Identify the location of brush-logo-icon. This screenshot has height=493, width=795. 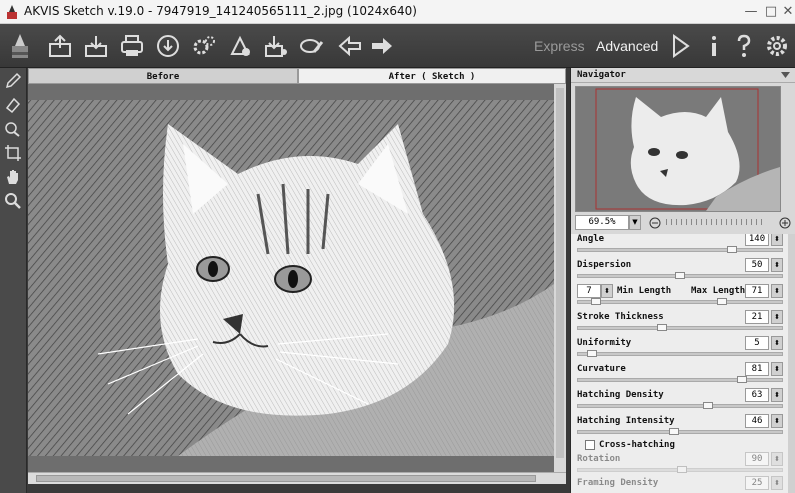
(20, 46).